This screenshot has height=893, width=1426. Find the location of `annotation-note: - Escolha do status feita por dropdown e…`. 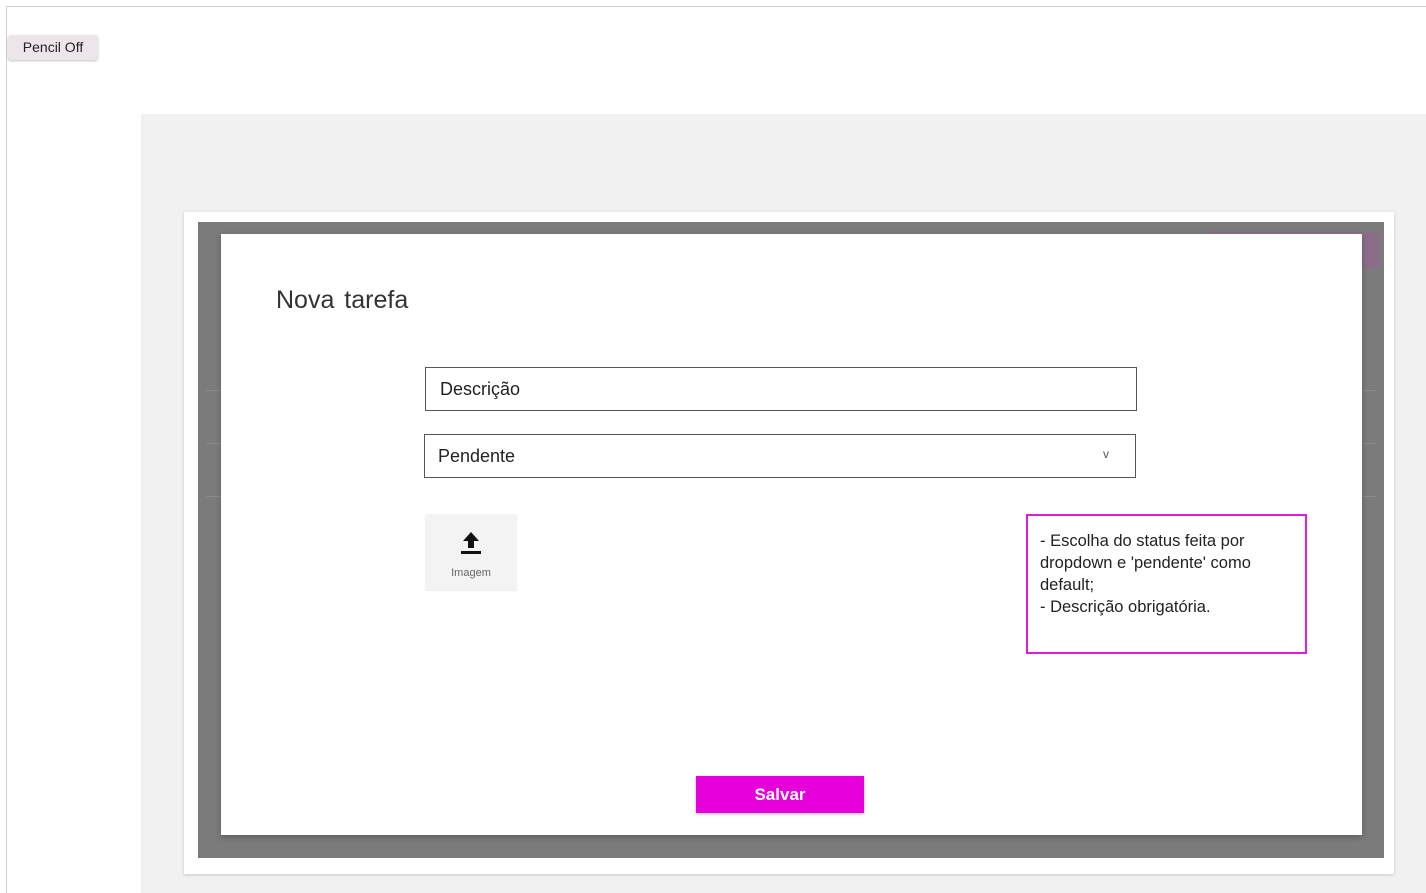

annotation-note: - Escolha do status feita por dropdown e… is located at coordinates (1166, 584).